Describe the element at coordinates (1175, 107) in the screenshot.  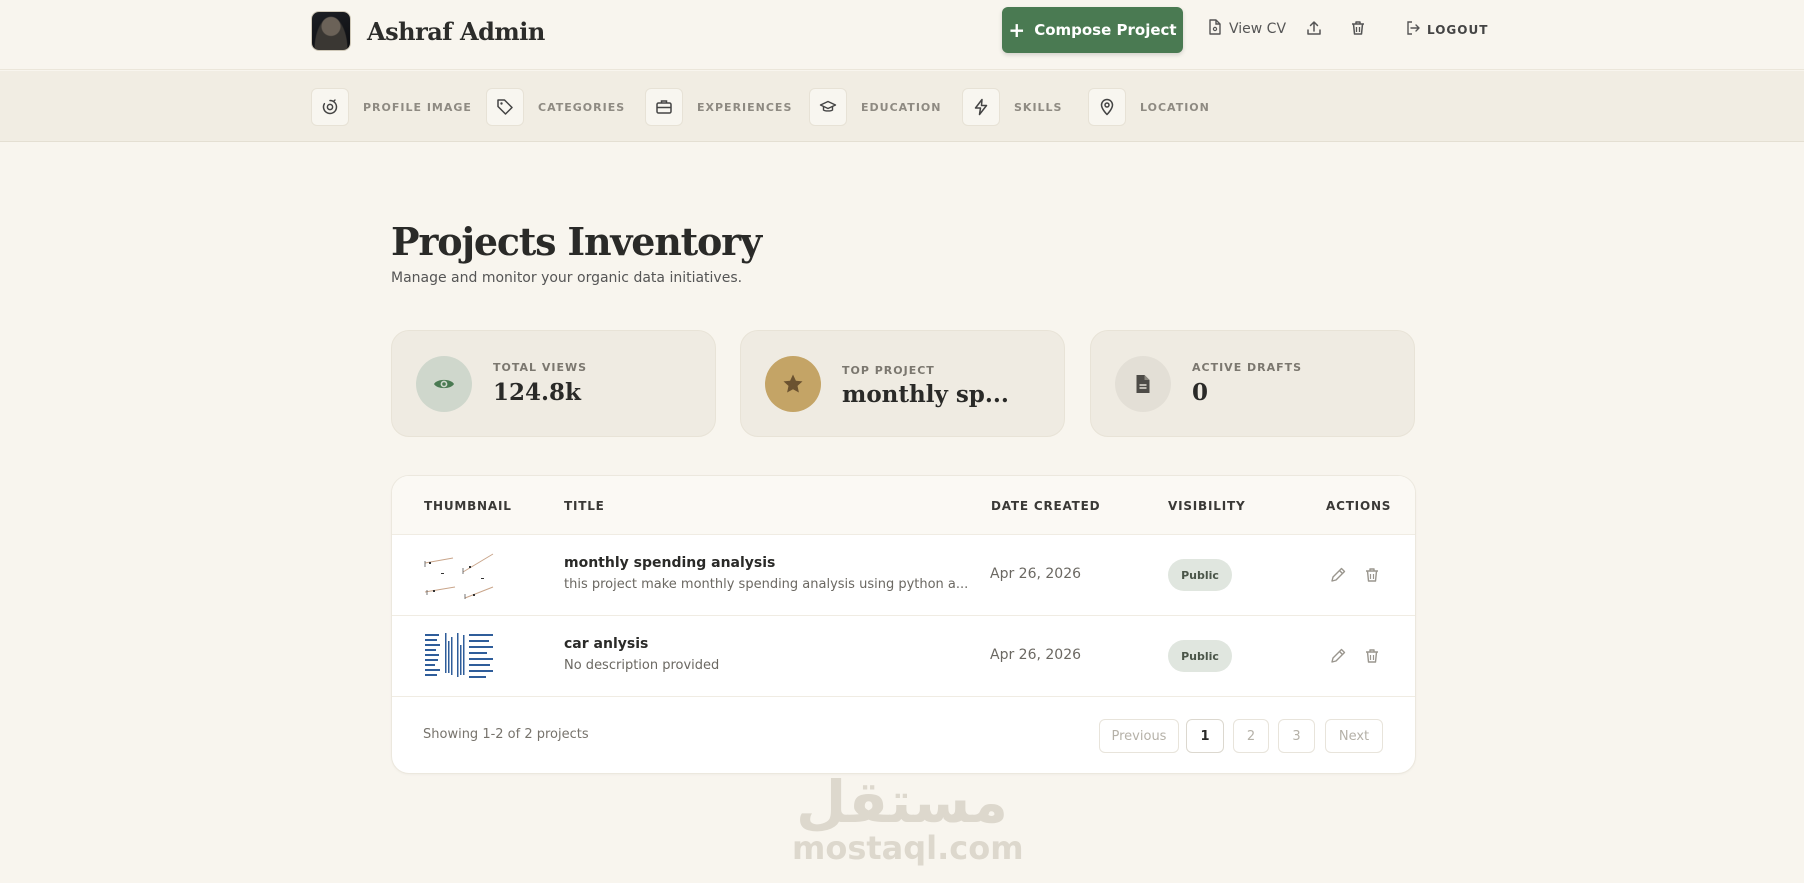
I see `nav-label-location: LOCATION` at that location.